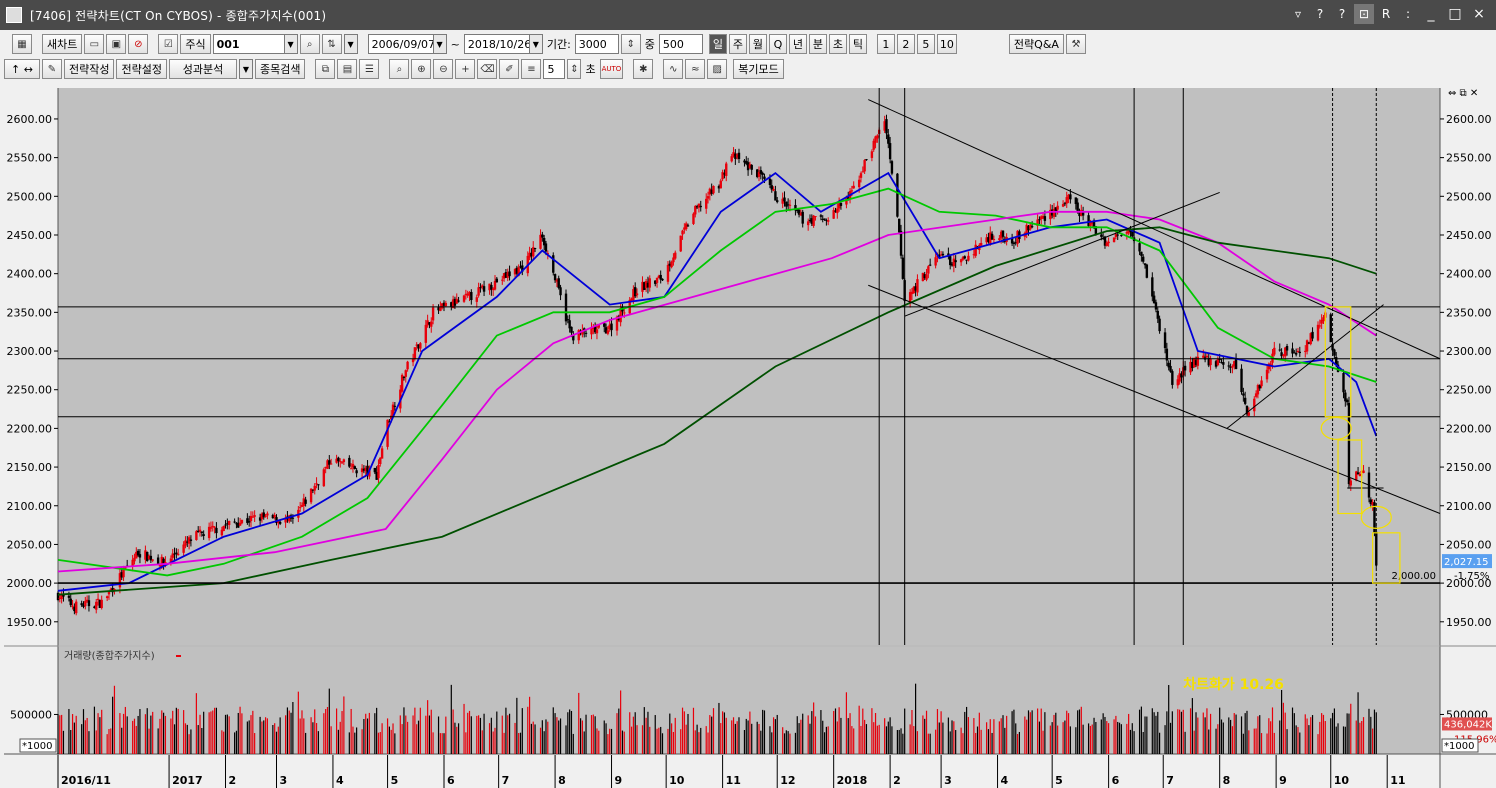  Describe the element at coordinates (611, 69) in the screenshot. I see `auto-button: AUTO` at that location.